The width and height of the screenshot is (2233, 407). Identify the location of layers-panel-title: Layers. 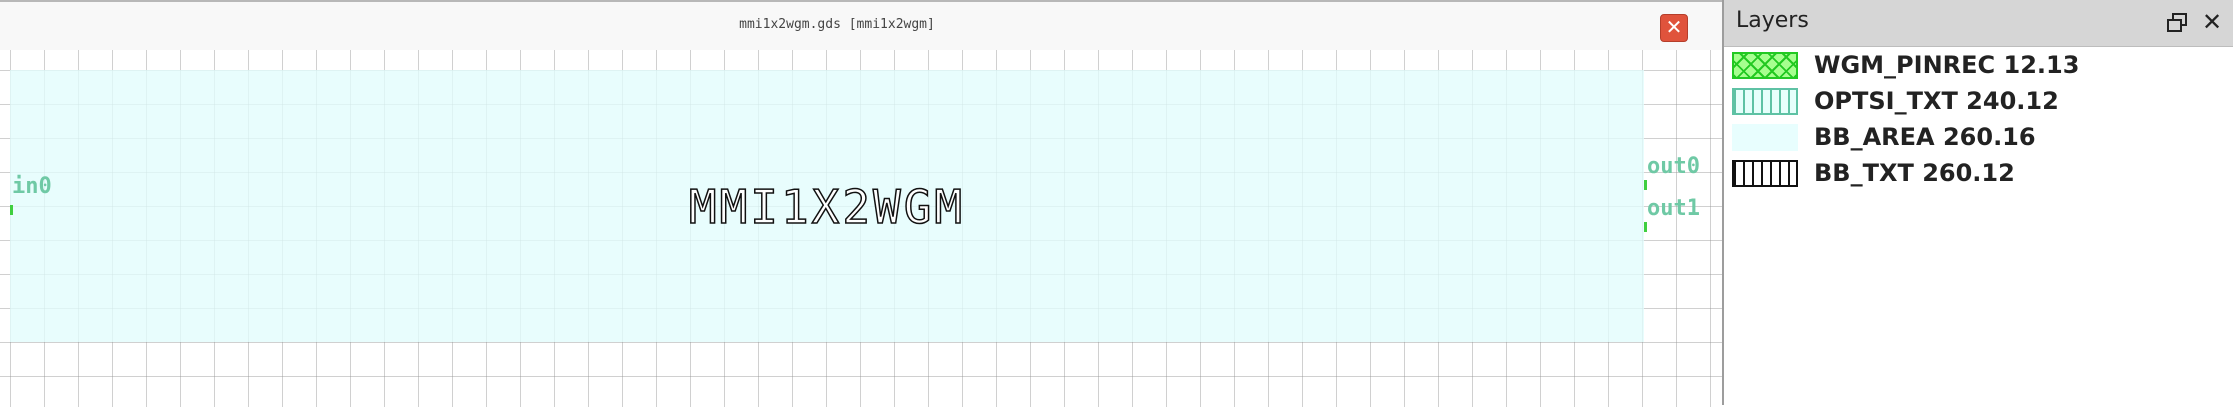
(1772, 20).